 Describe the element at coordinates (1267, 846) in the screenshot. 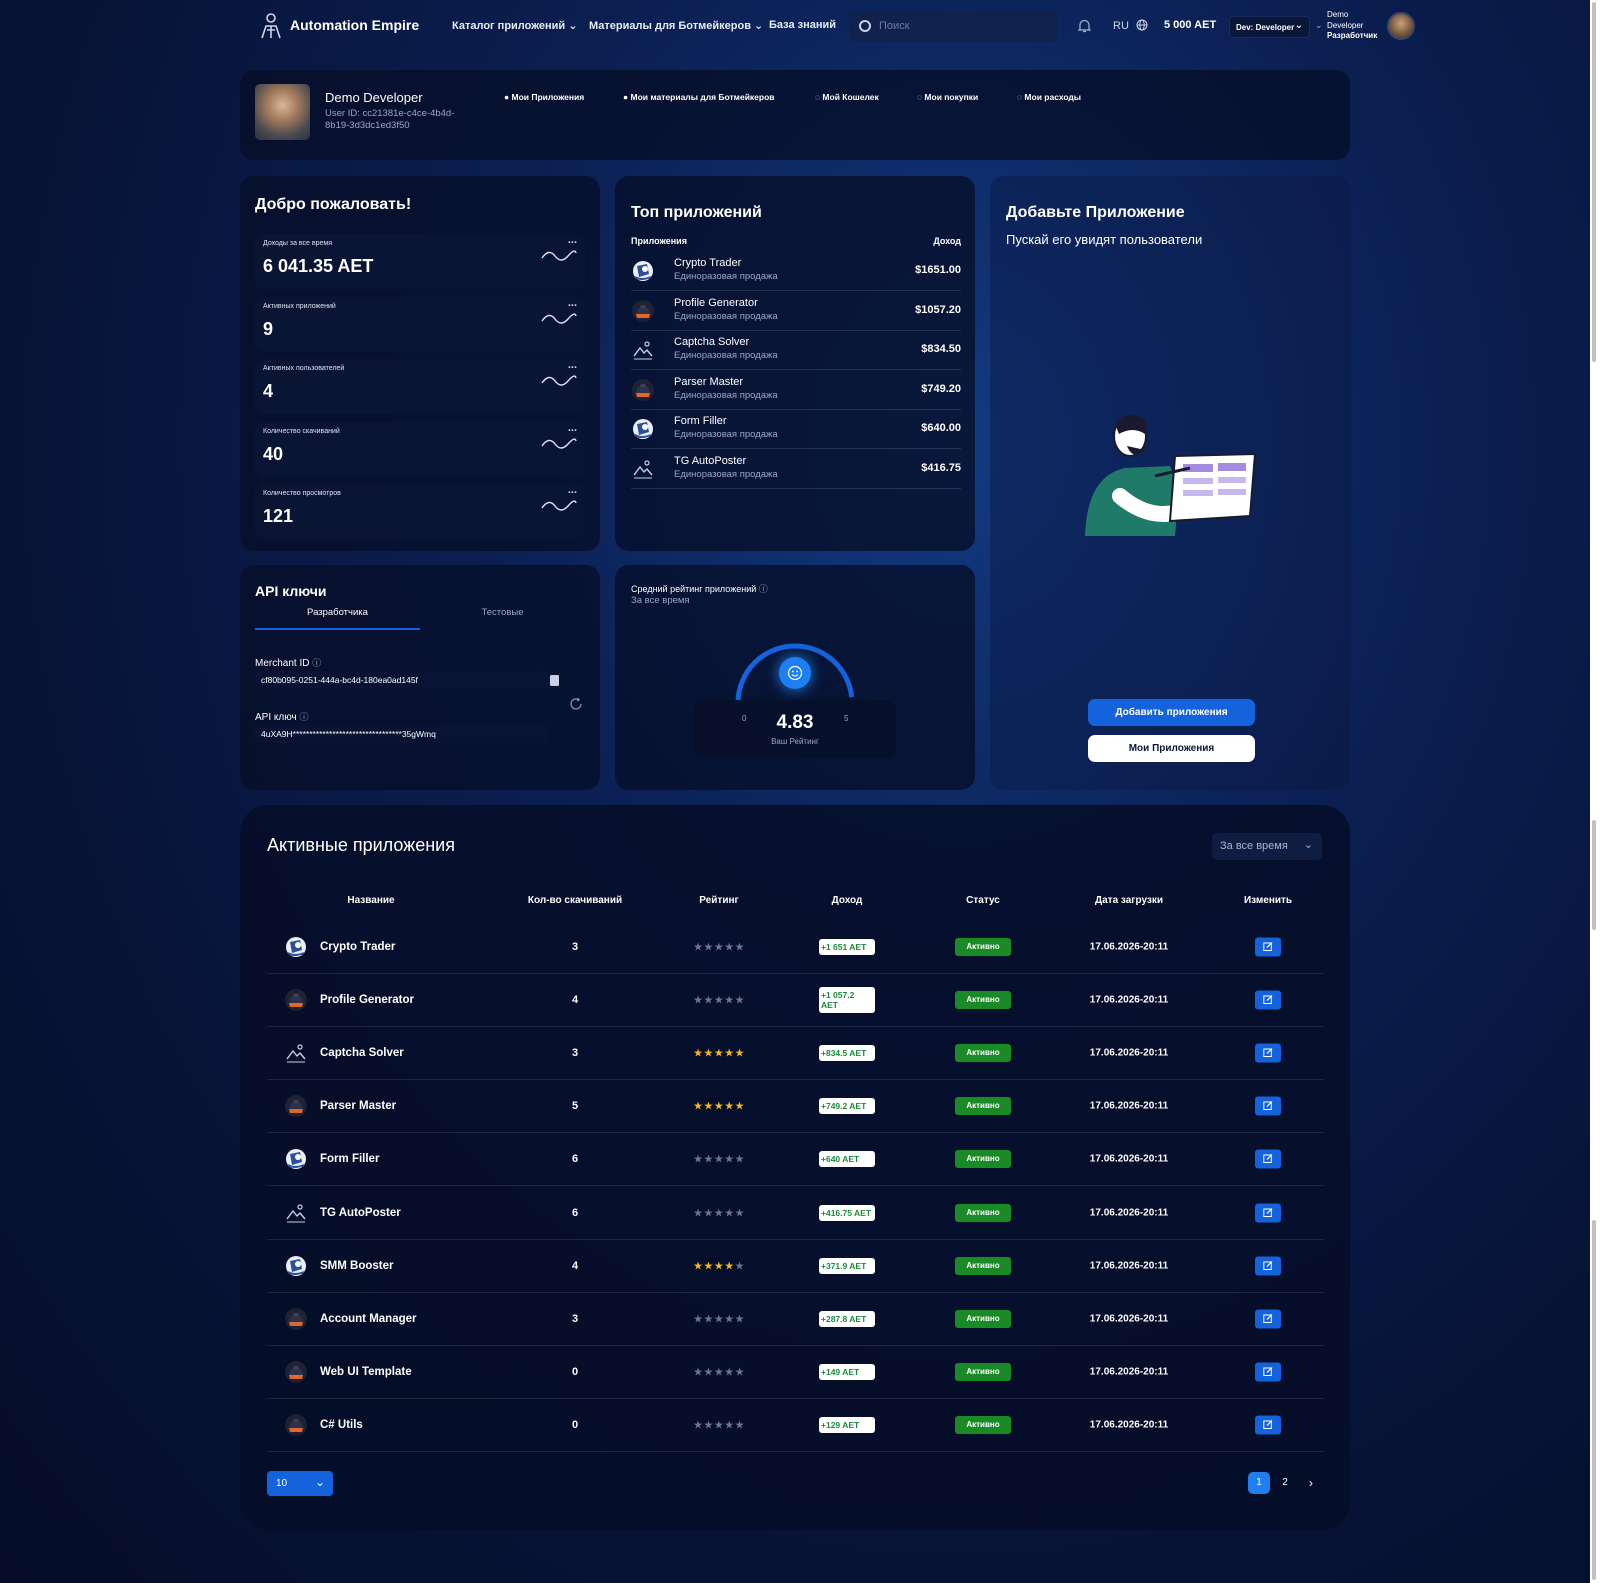

I see `period-select: За все время ⌄` at that location.